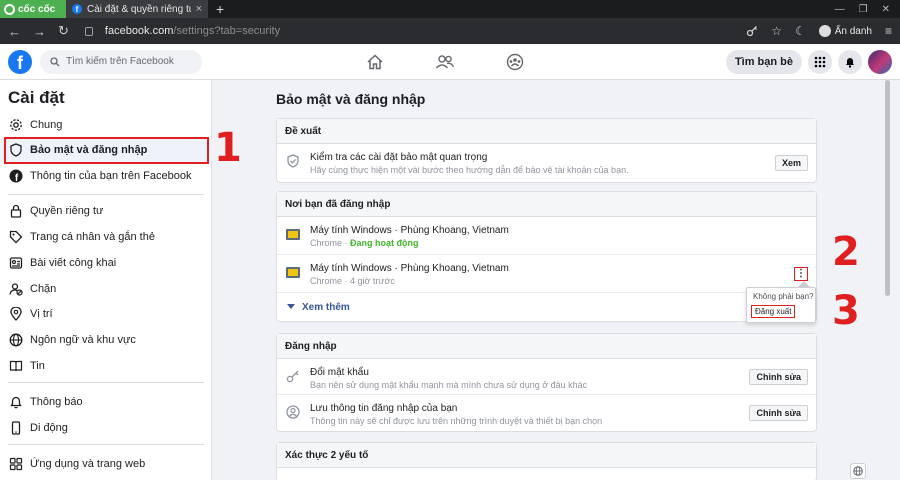  I want to click on sidebar-item-general: Chung, so click(106, 125).